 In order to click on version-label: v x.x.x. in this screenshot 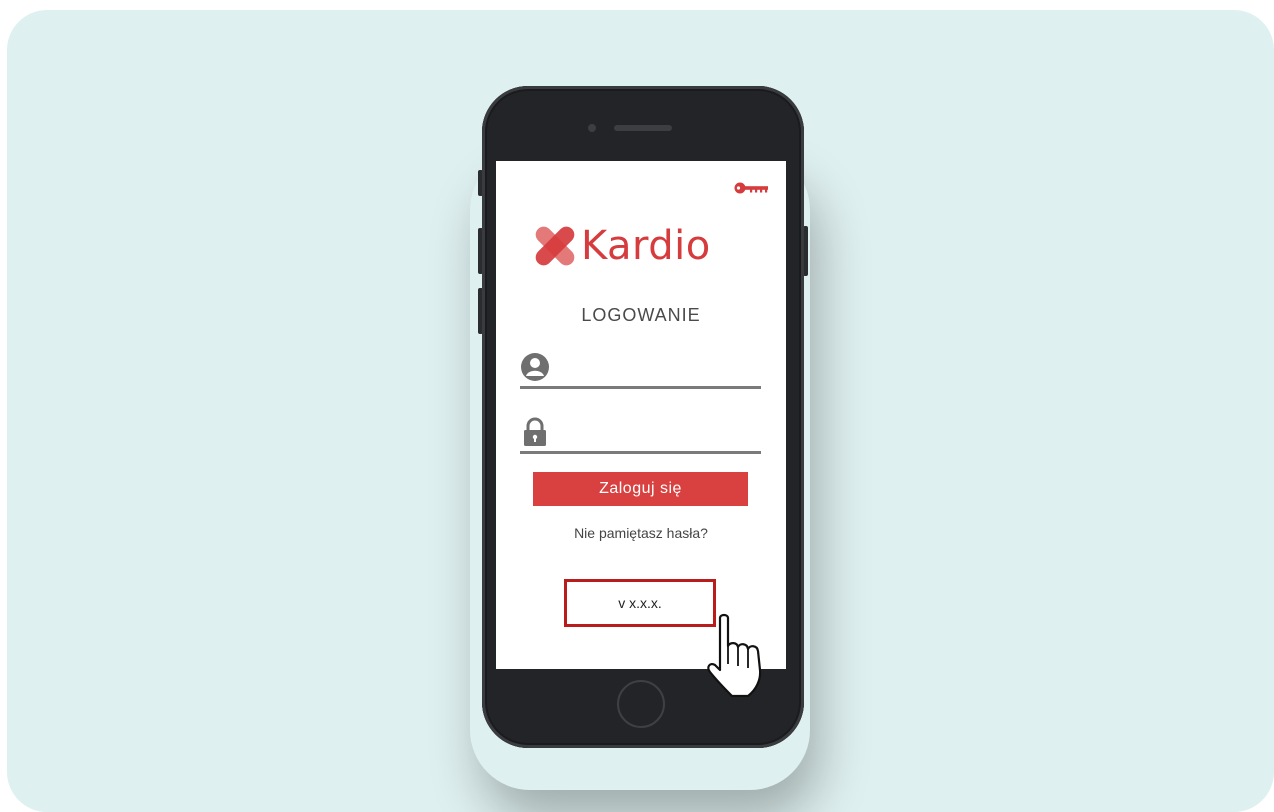, I will do `click(640, 603)`.